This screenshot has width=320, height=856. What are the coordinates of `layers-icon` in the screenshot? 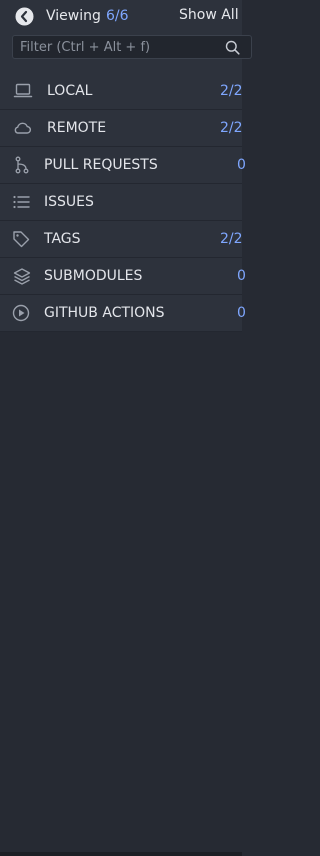 It's located at (22, 276).